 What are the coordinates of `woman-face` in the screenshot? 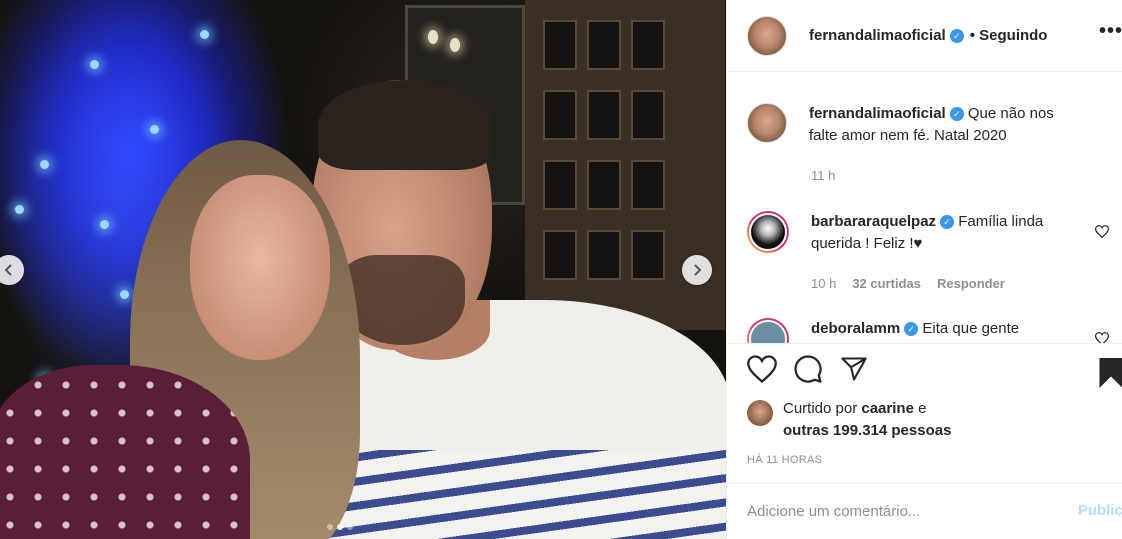 It's located at (260, 267).